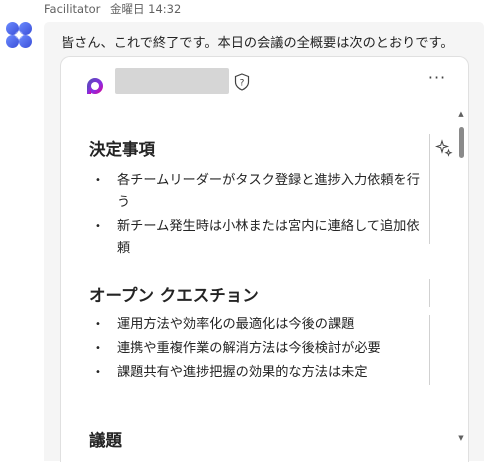 The image size is (485, 462). Describe the element at coordinates (444, 148) in the screenshot. I see `sparkle-icon` at that location.